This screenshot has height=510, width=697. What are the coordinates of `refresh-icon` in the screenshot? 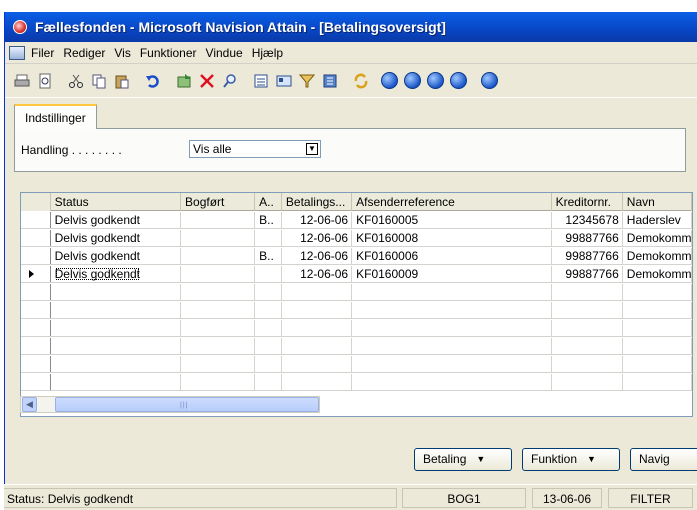 It's located at (361, 81).